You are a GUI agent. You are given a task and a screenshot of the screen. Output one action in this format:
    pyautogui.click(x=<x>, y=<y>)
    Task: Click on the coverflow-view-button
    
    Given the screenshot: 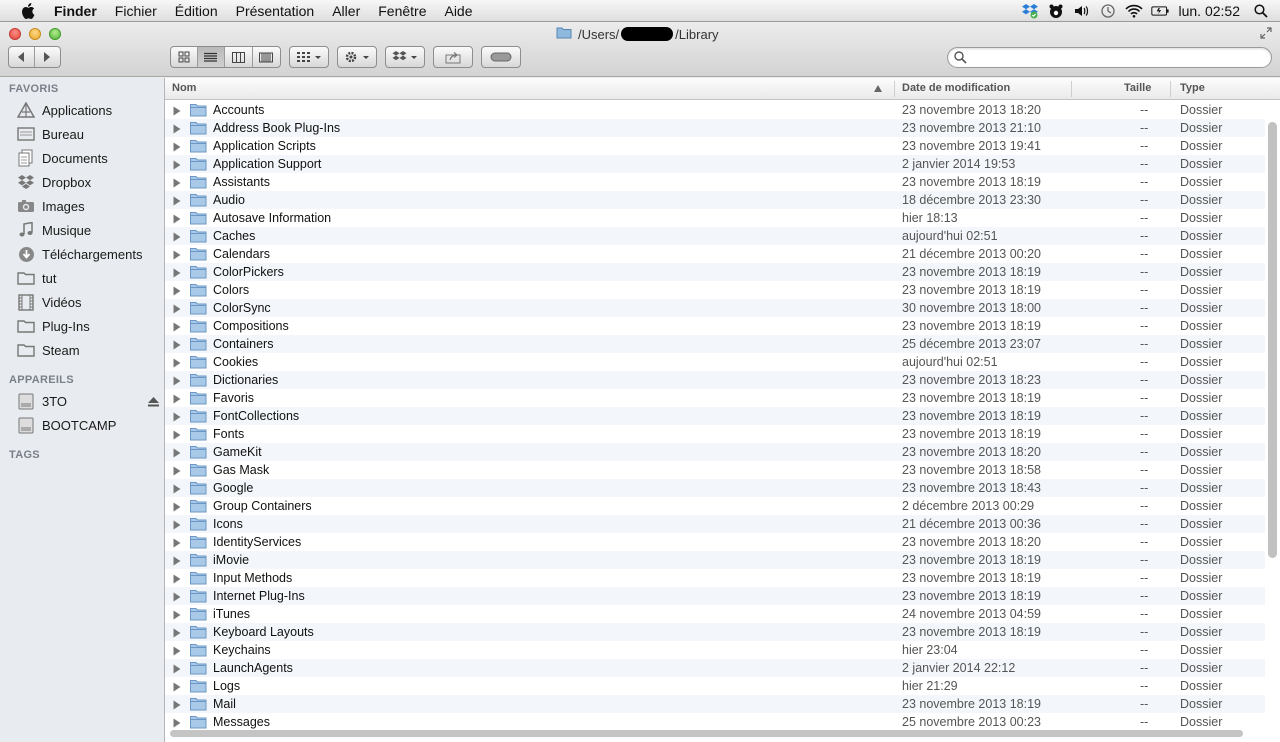 What is the action you would take?
    pyautogui.click(x=266, y=57)
    